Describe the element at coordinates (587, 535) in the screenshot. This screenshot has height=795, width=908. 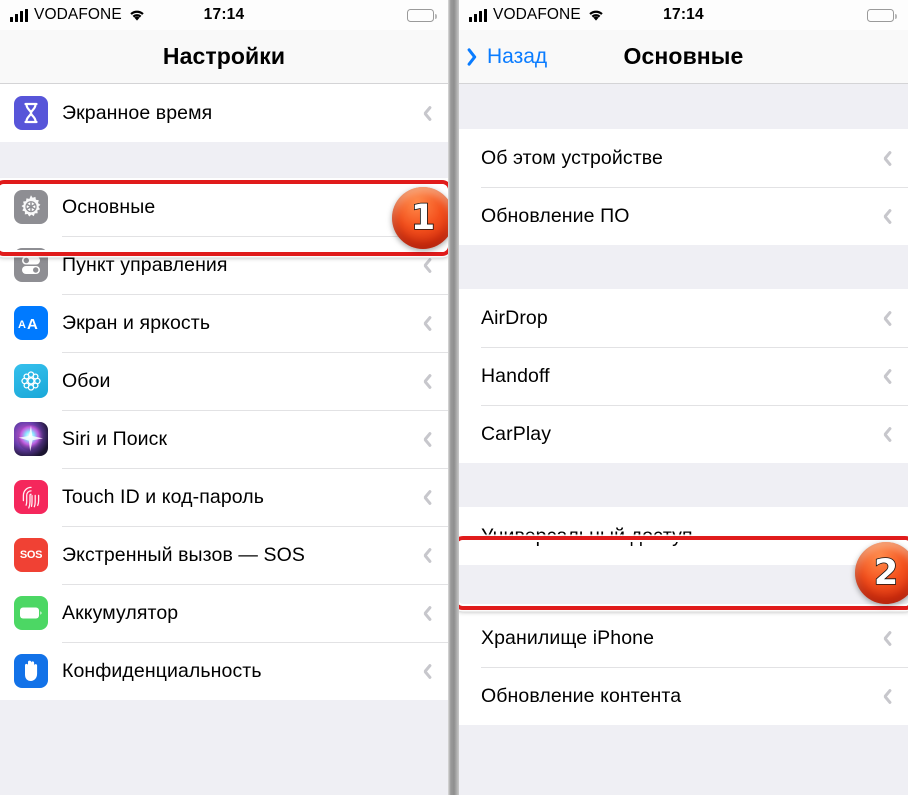
I see `settings-row-label: Универсальный доступ` at that location.